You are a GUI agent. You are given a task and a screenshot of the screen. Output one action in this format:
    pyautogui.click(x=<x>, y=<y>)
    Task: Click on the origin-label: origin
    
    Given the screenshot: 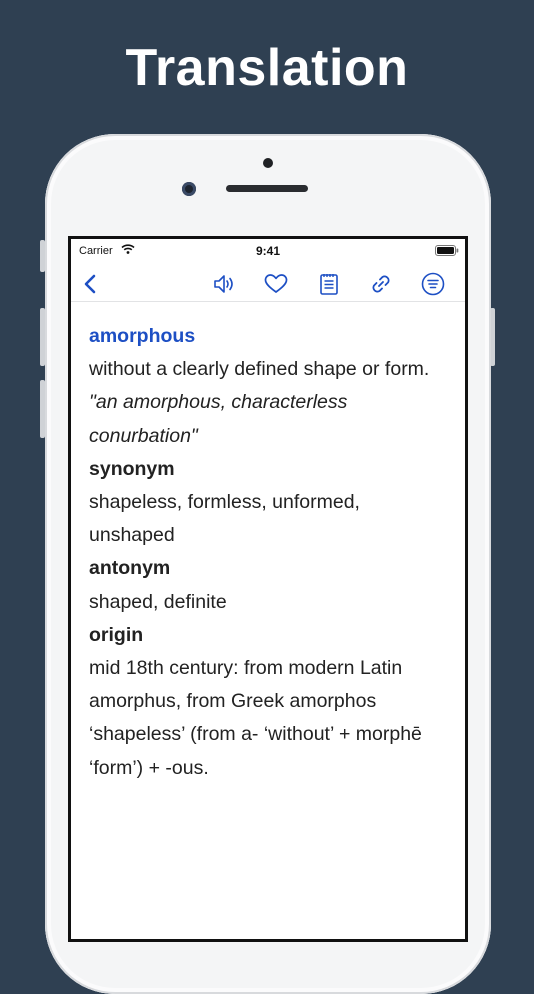 What is the action you would take?
    pyautogui.click(x=116, y=634)
    